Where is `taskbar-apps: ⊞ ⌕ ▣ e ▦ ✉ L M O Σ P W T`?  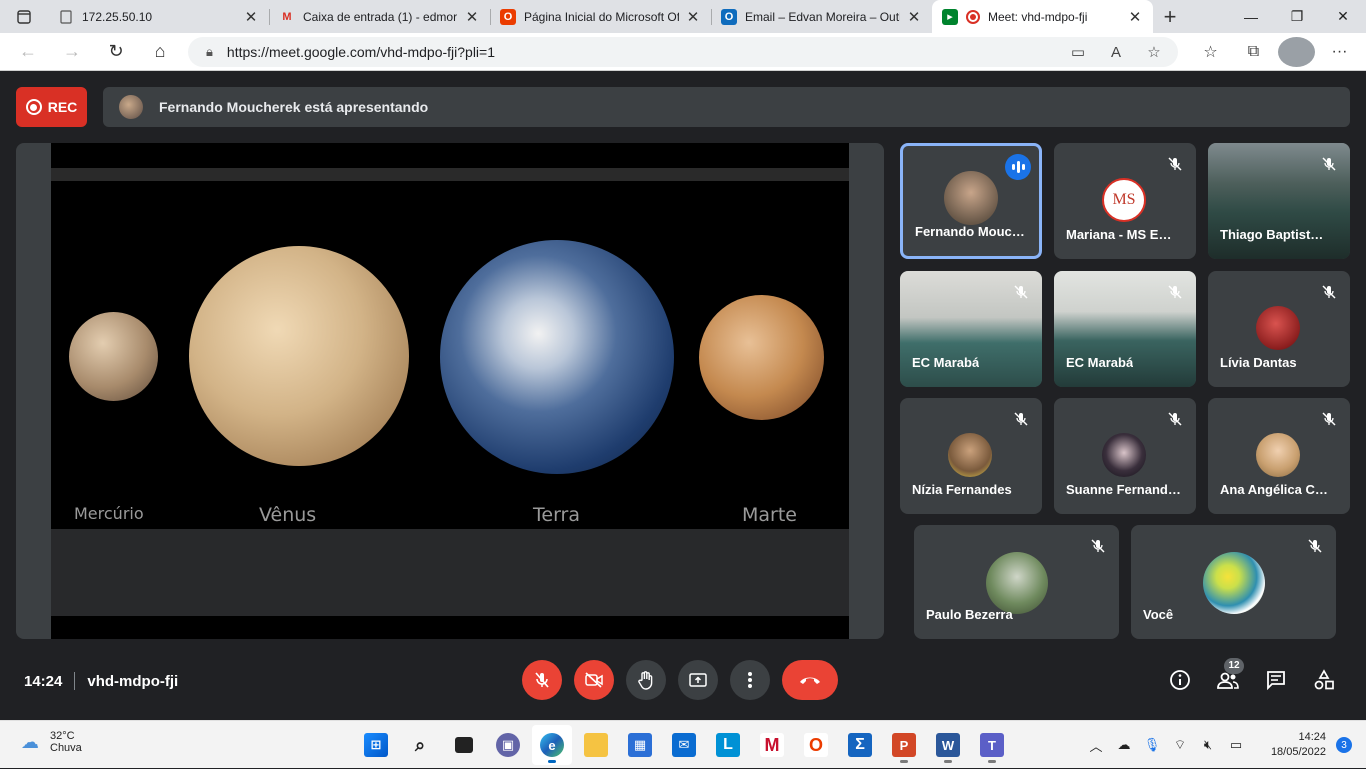
taskbar-apps: ⊞ ⌕ ▣ e ▦ ✉ L M O Σ P W T is located at coordinates (684, 745).